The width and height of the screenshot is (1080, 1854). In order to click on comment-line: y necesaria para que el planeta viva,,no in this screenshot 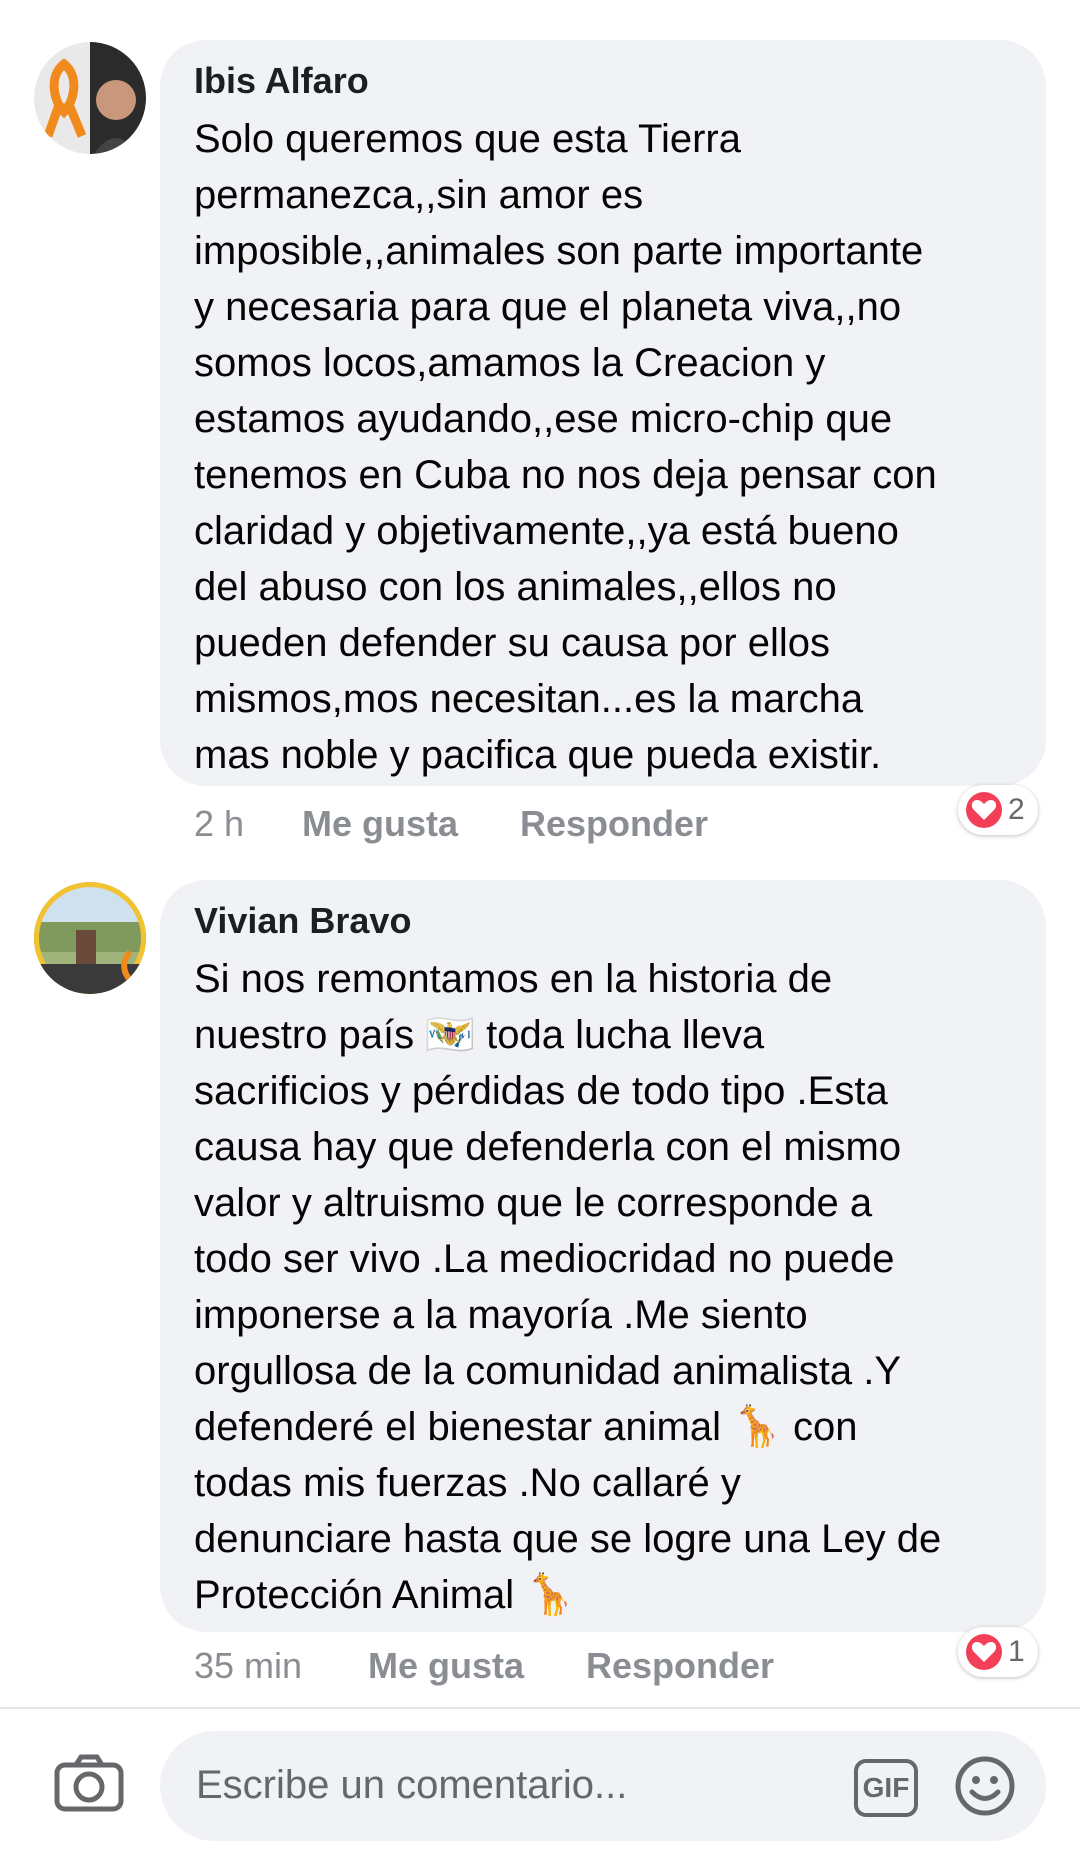, I will do `click(548, 307)`.